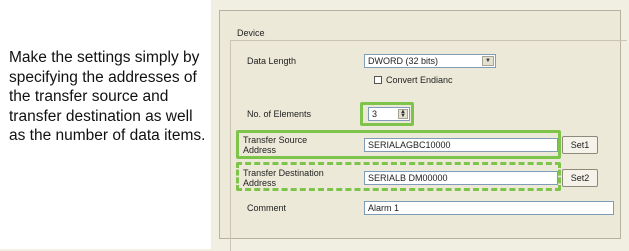 The image size is (629, 251). Describe the element at coordinates (489, 208) in the screenshot. I see `comment-input: Alarm 1` at that location.